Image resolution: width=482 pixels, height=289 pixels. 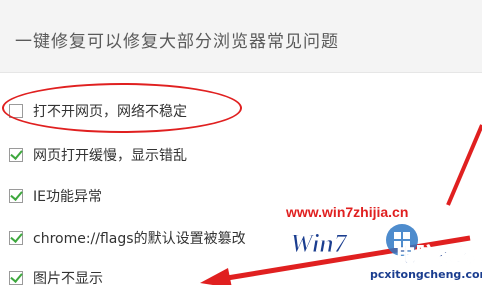 What do you see at coordinates (386, 252) in the screenshot?
I see `watermark-logo: Win7 电脑系统城 pcxitongcheng.com` at bounding box center [386, 252].